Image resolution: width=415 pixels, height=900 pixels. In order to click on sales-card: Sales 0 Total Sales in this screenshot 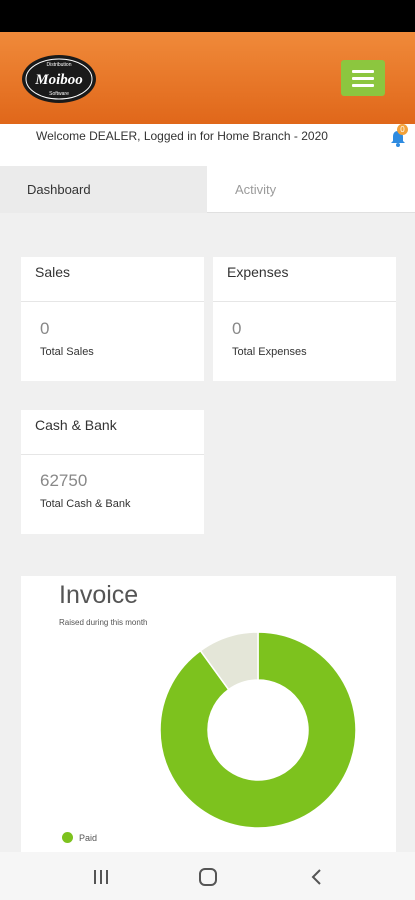, I will do `click(112, 319)`.